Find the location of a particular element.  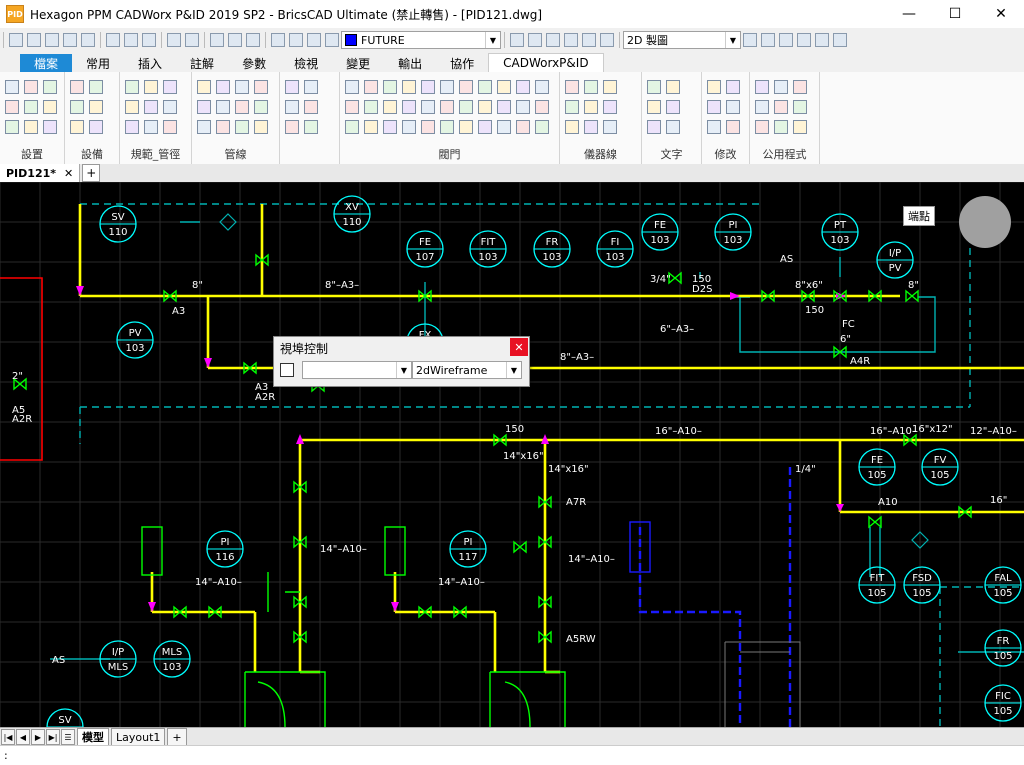

tab-list-icon: ☰ is located at coordinates (68, 737).